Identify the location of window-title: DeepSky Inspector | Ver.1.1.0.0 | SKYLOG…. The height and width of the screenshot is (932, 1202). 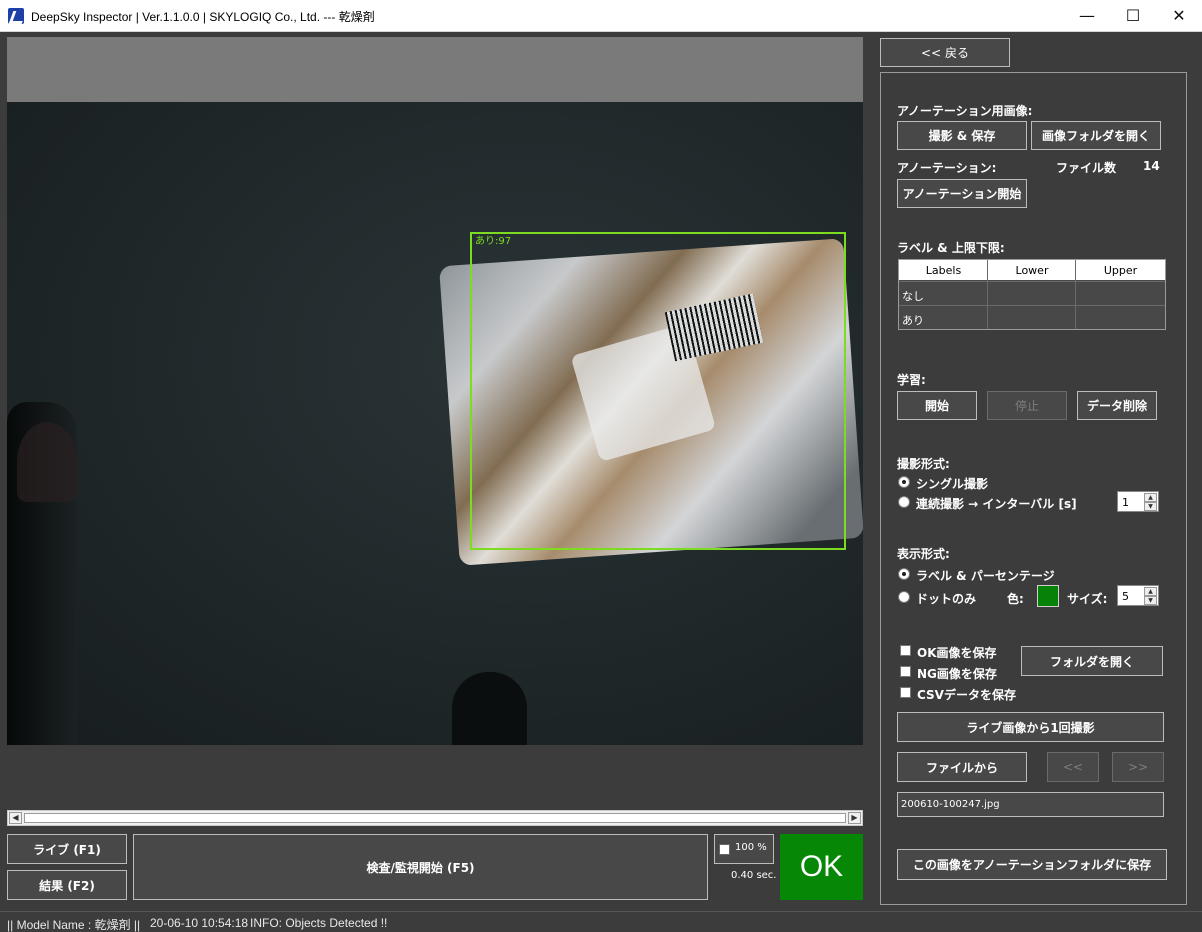
(203, 17).